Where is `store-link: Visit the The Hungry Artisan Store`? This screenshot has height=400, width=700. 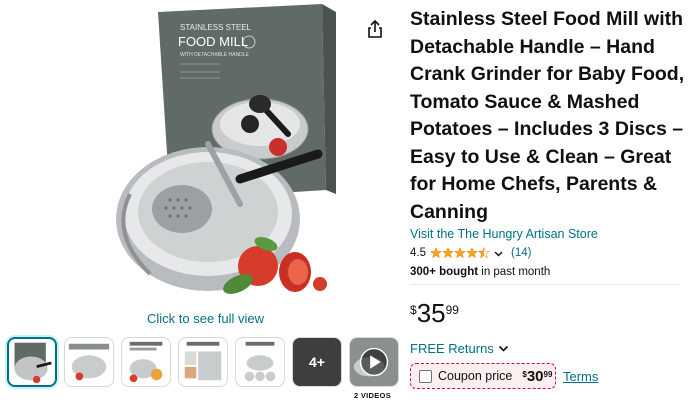 store-link: Visit the The Hungry Artisan Store is located at coordinates (504, 234).